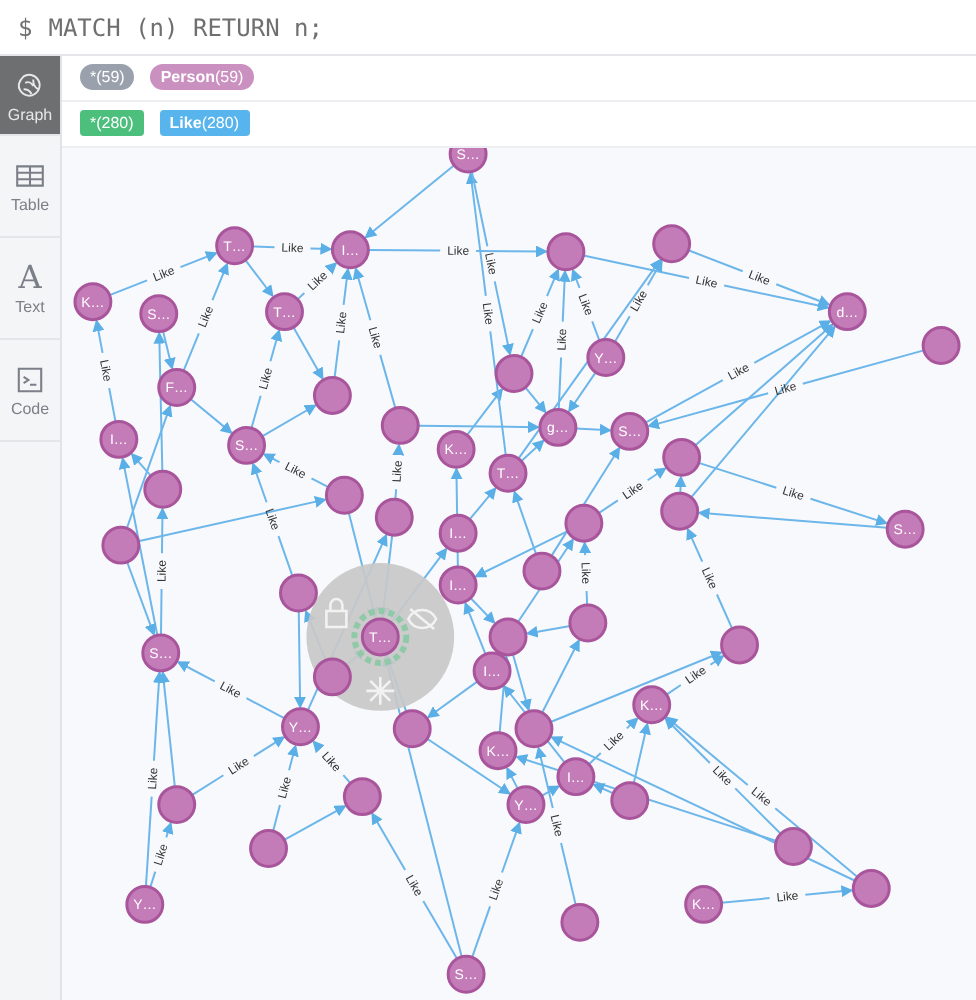 This screenshot has width=976, height=1000. What do you see at coordinates (107, 77) in the screenshot?
I see `node-label-pill: *(59)` at bounding box center [107, 77].